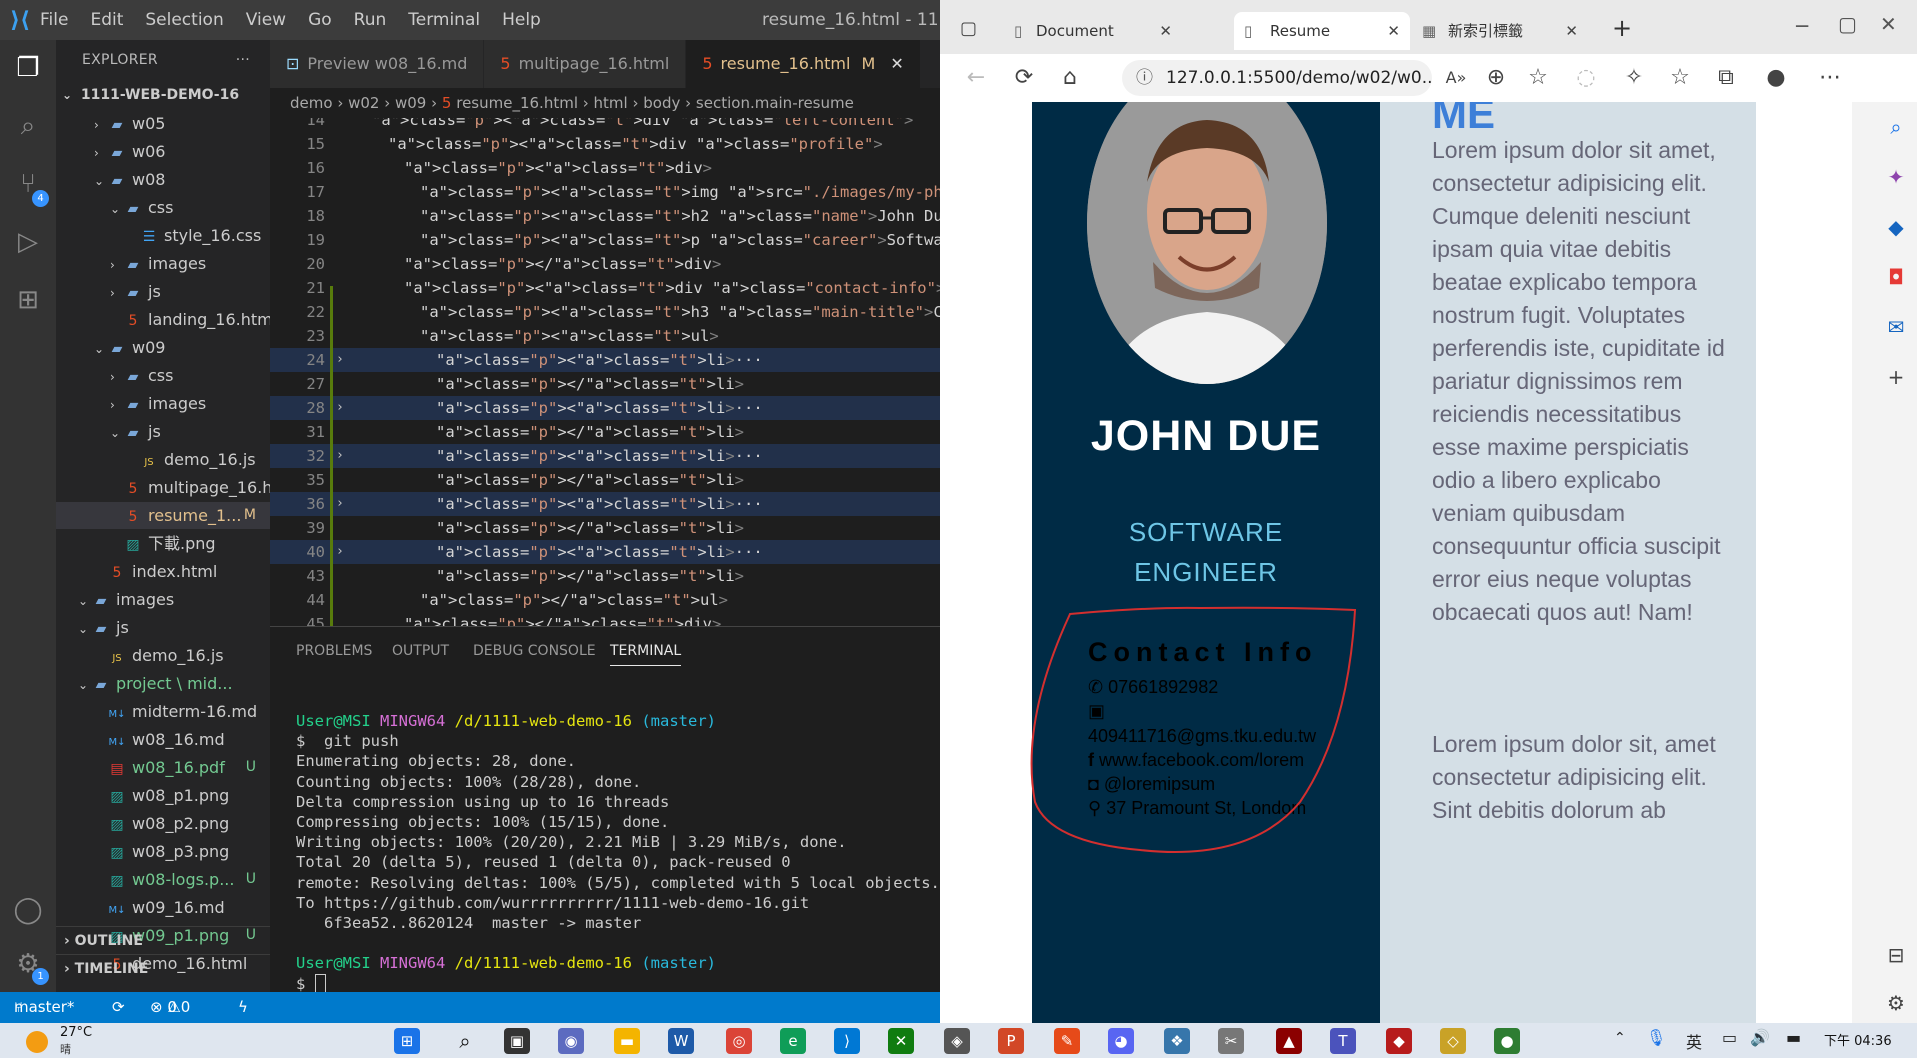 The width and height of the screenshot is (1917, 1058). What do you see at coordinates (1726, 78) in the screenshot?
I see `collections-icon: ⧉` at bounding box center [1726, 78].